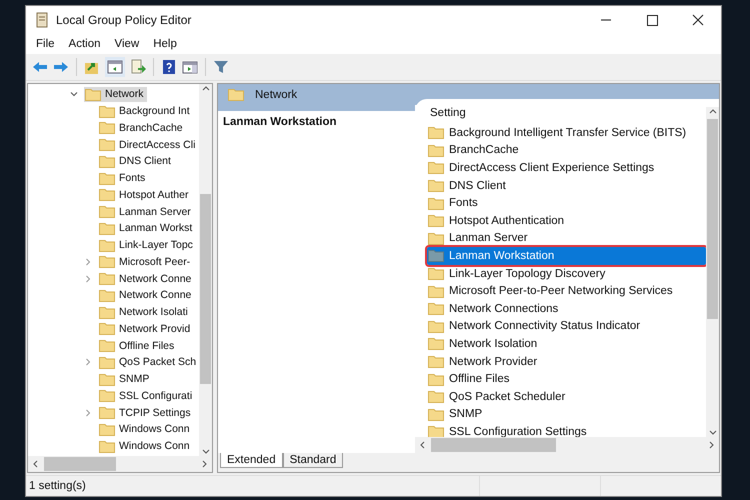 The width and height of the screenshot is (750, 500). What do you see at coordinates (115, 94) in the screenshot?
I see `tree-item: Network` at bounding box center [115, 94].